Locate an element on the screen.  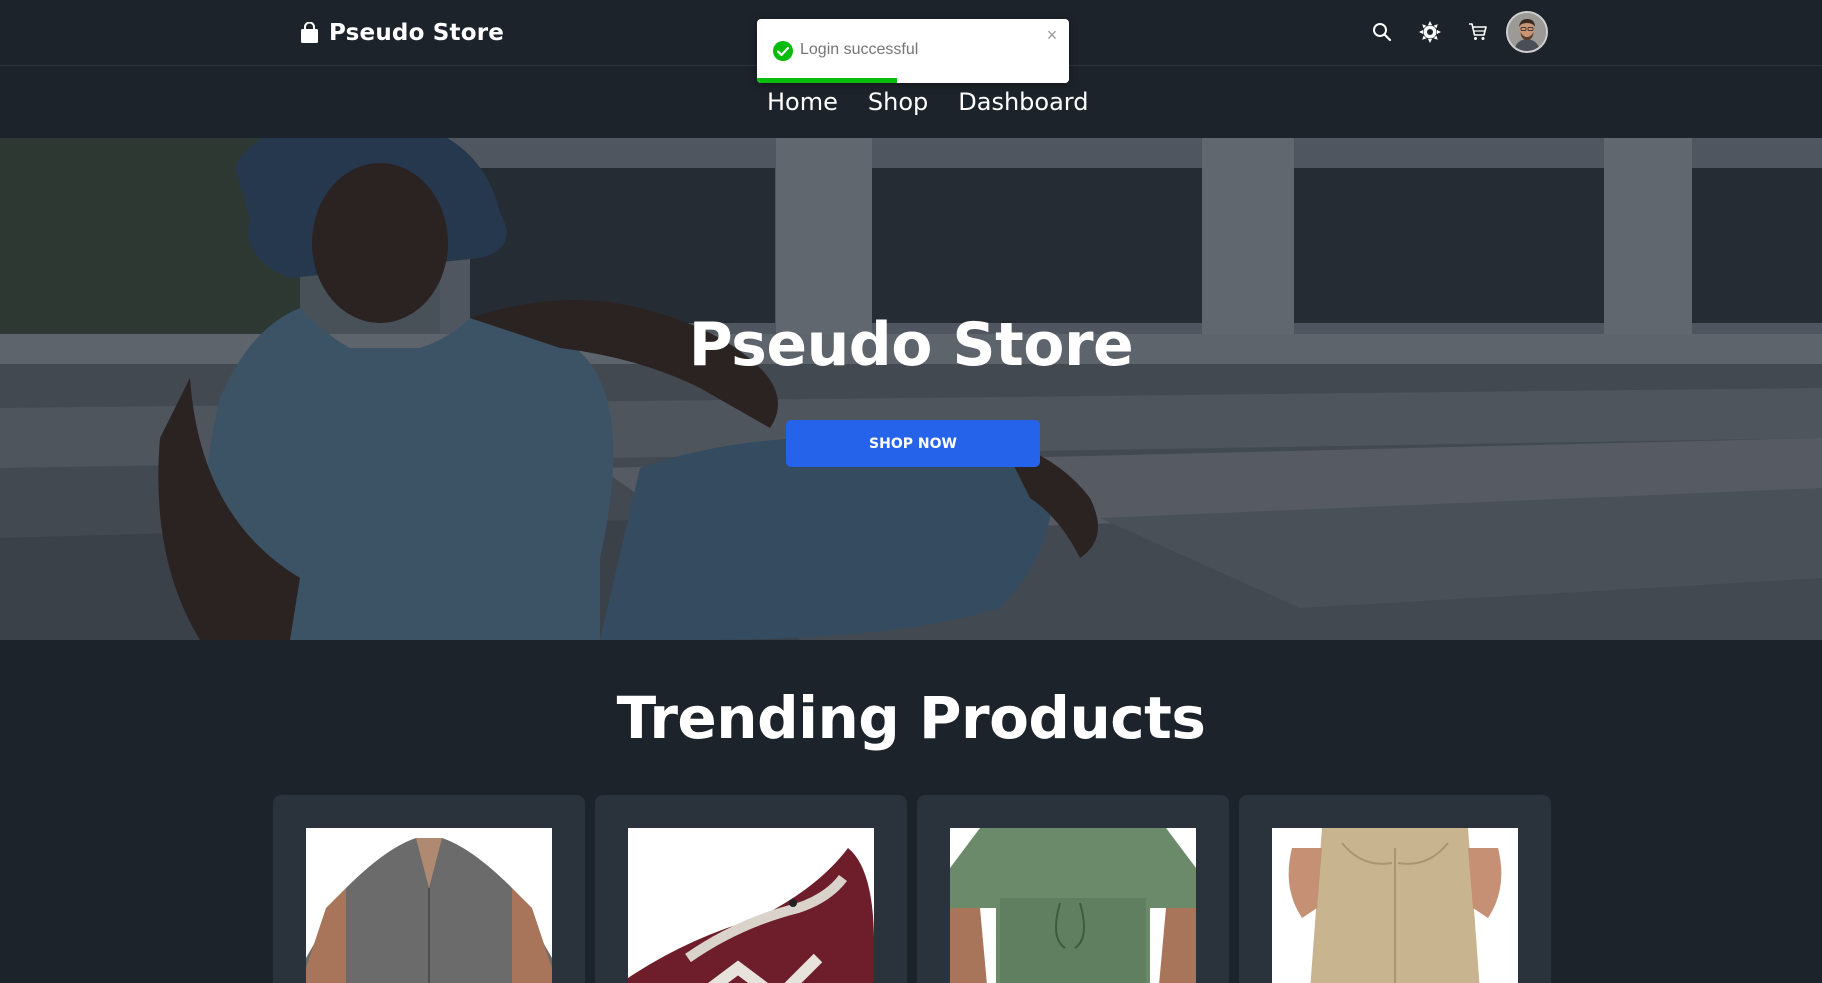
product-image-maroon-sneaker is located at coordinates (751, 905).